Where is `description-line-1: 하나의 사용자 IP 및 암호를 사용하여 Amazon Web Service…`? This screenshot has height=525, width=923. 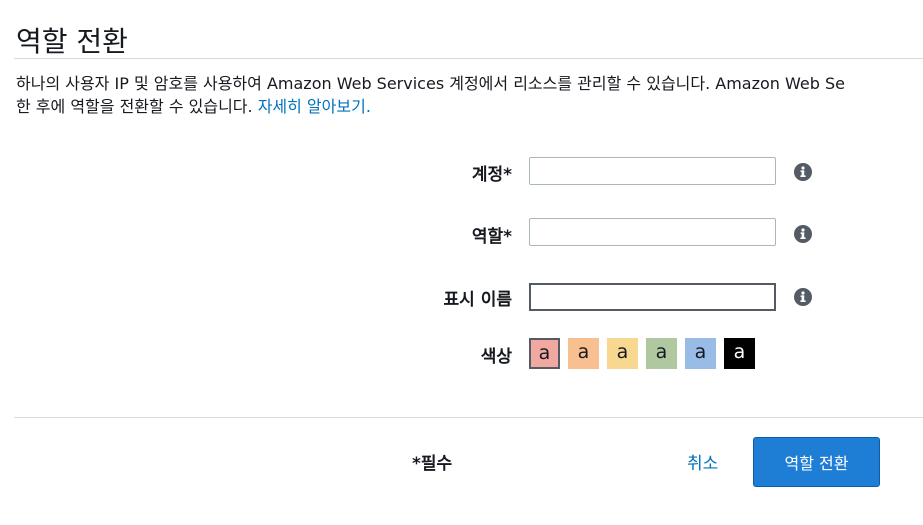
description-line-1: 하나의 사용자 IP 및 암호를 사용하여 Amazon Web Service… is located at coordinates (430, 83).